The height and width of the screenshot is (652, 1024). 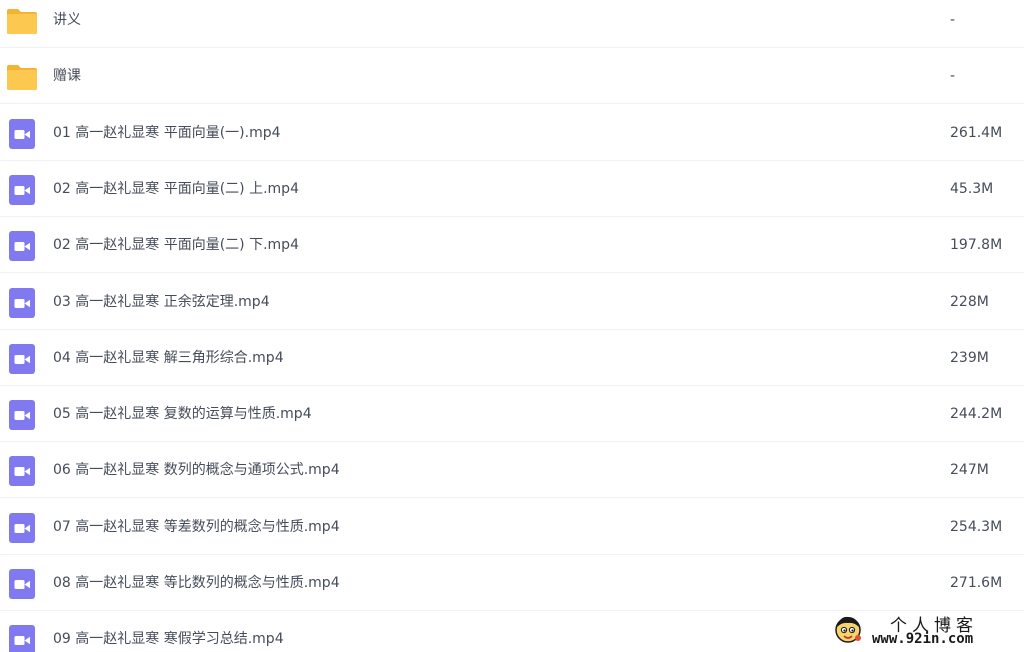 I want to click on file-name: 07 高一赵礼显寒 等差数列的概念与性质.mp4, so click(x=196, y=527).